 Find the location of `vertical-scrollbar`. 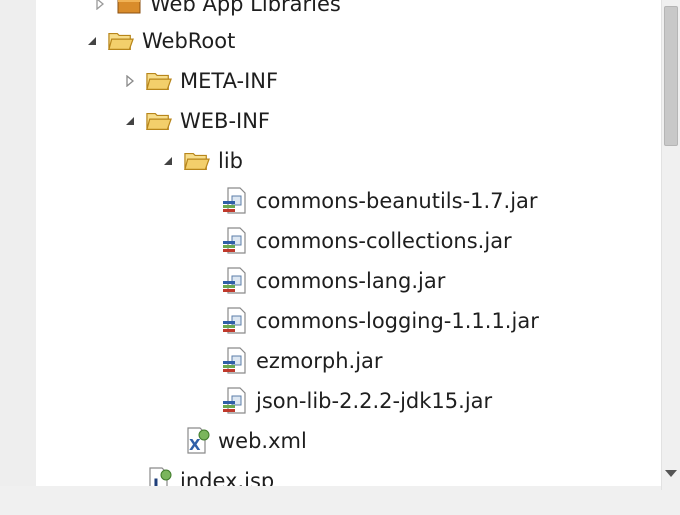

vertical-scrollbar is located at coordinates (670, 245).